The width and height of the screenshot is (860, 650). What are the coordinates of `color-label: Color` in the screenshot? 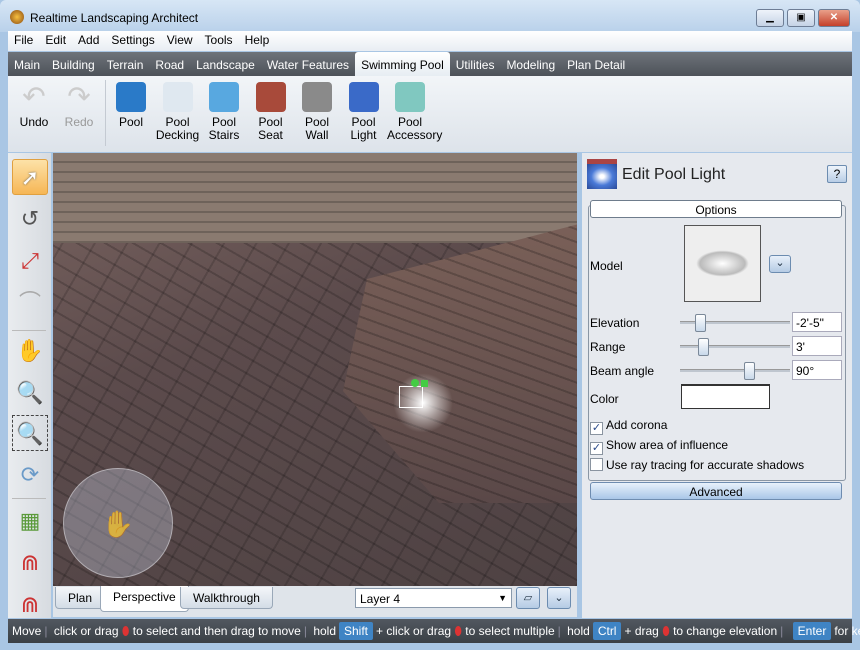 It's located at (604, 399).